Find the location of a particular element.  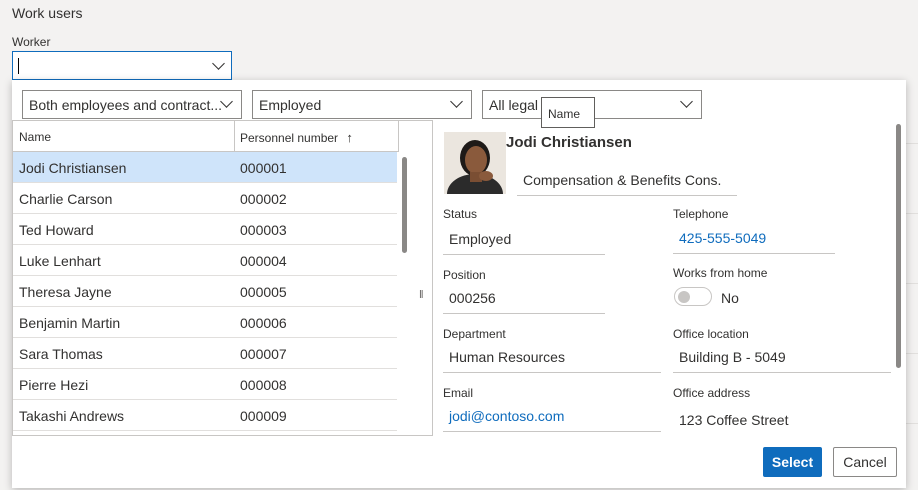

status-filter-value: Employed is located at coordinates (290, 105).